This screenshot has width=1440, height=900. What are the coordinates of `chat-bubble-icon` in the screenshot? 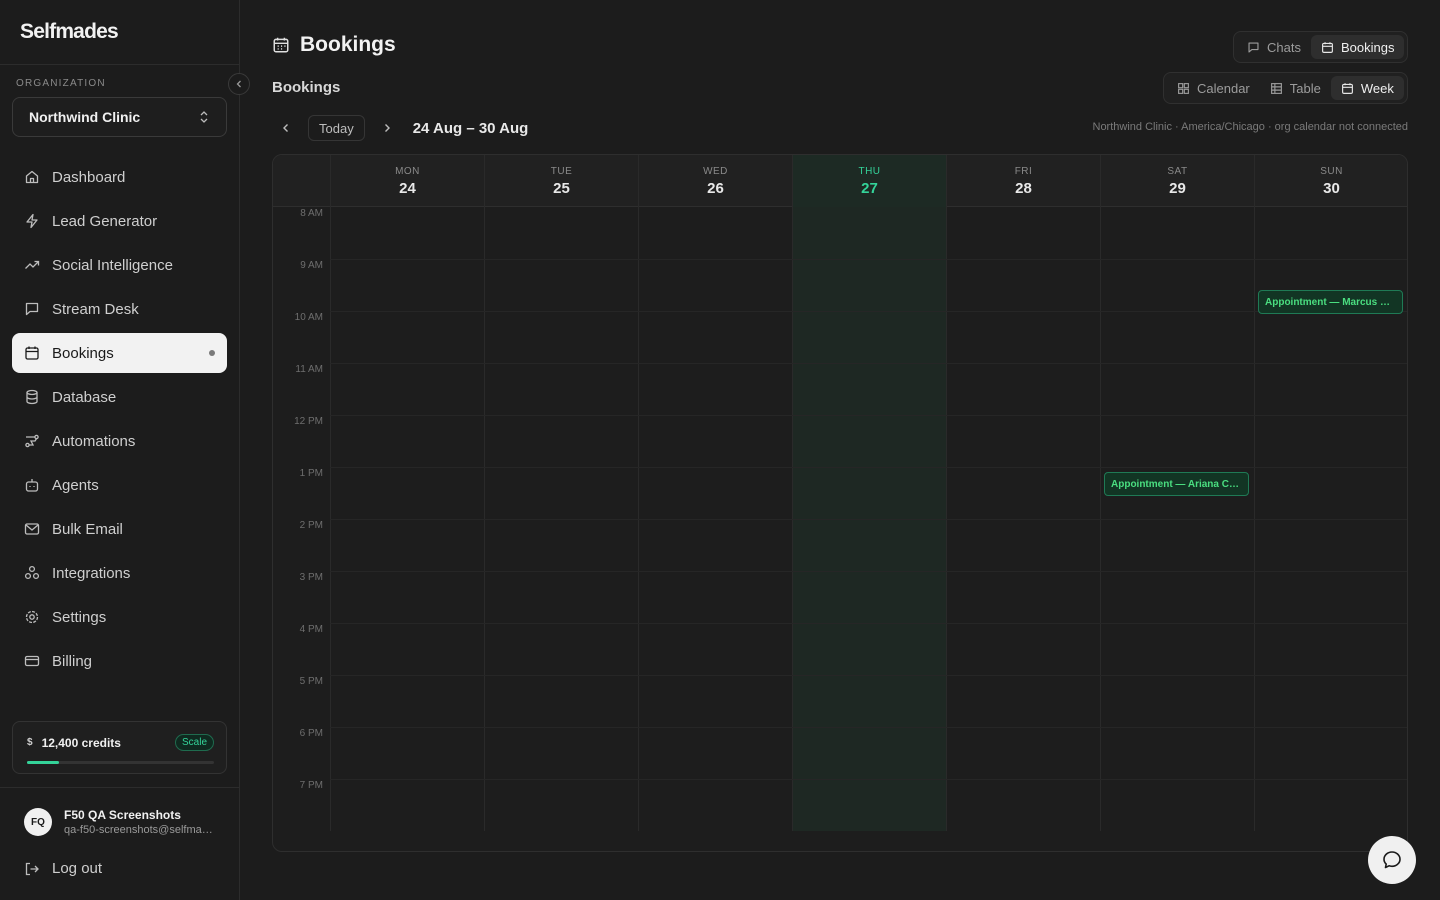 It's located at (1392, 860).